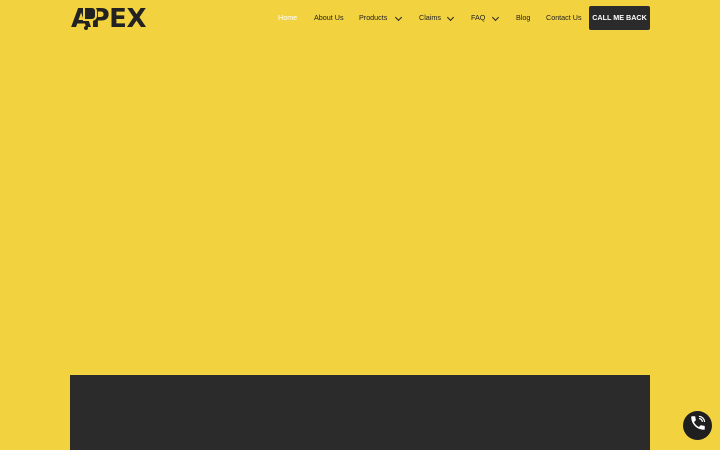  Describe the element at coordinates (523, 17) in the screenshot. I see `nav-item-blog: Blog` at that location.